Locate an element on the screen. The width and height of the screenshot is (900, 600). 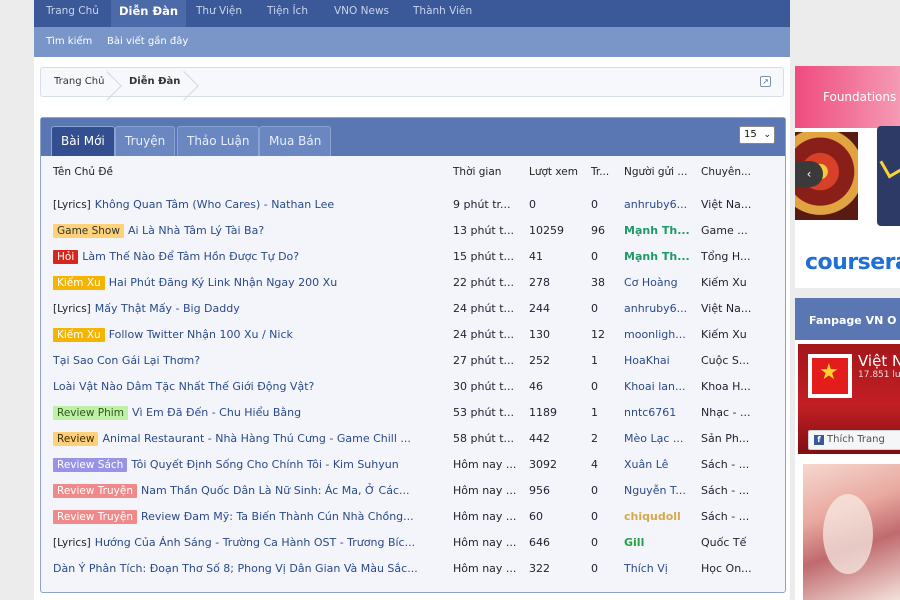
nav-tien-ich: Tiện Ích is located at coordinates (287, 13).